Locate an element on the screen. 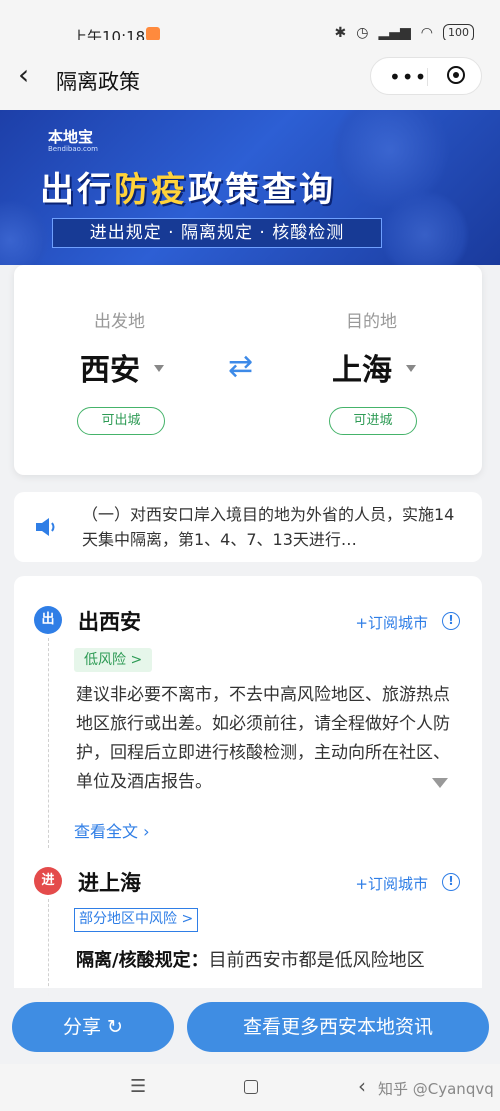 This screenshot has height=1111, width=500. expand-icon is located at coordinates (440, 783).